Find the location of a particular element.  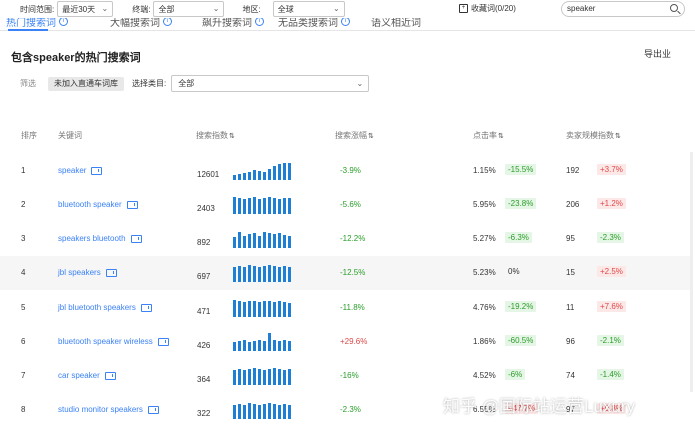

keyword-link: jbl speakers is located at coordinates (87, 272).